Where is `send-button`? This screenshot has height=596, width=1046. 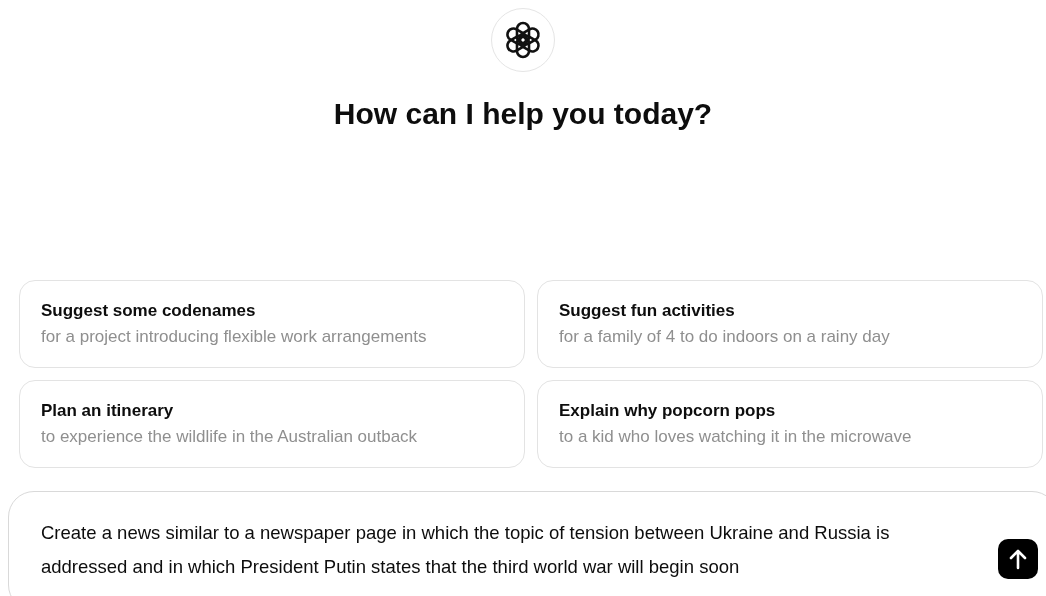 send-button is located at coordinates (1018, 559).